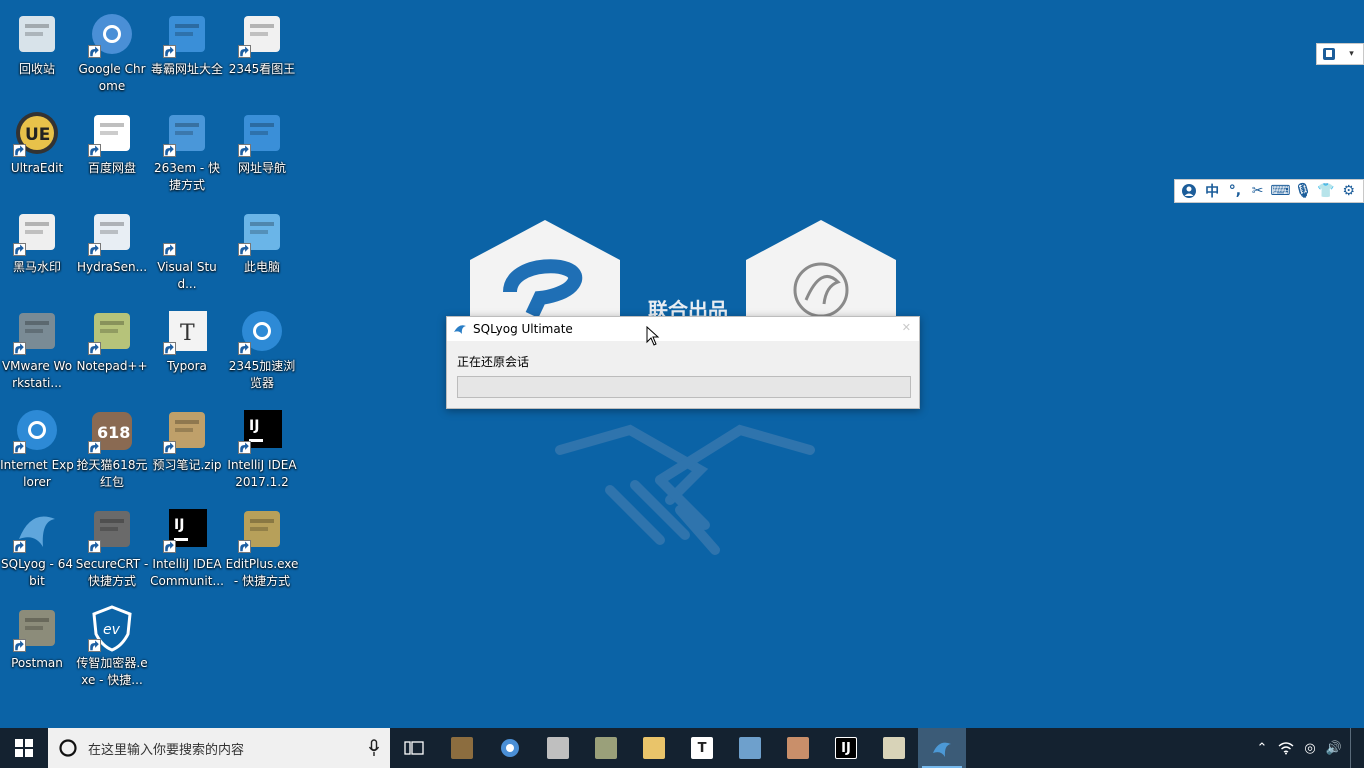  What do you see at coordinates (906, 327) in the screenshot?
I see `close-icon: ✕` at bounding box center [906, 327].